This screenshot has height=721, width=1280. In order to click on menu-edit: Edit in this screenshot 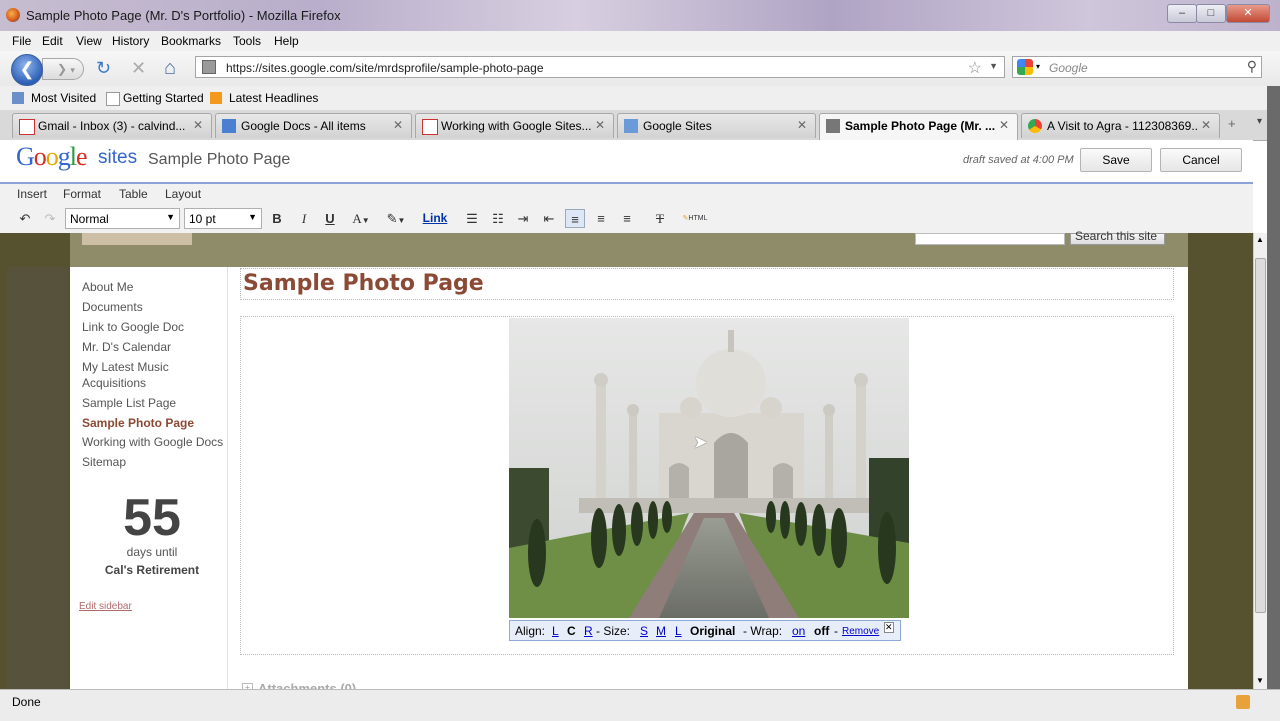, I will do `click(52, 41)`.